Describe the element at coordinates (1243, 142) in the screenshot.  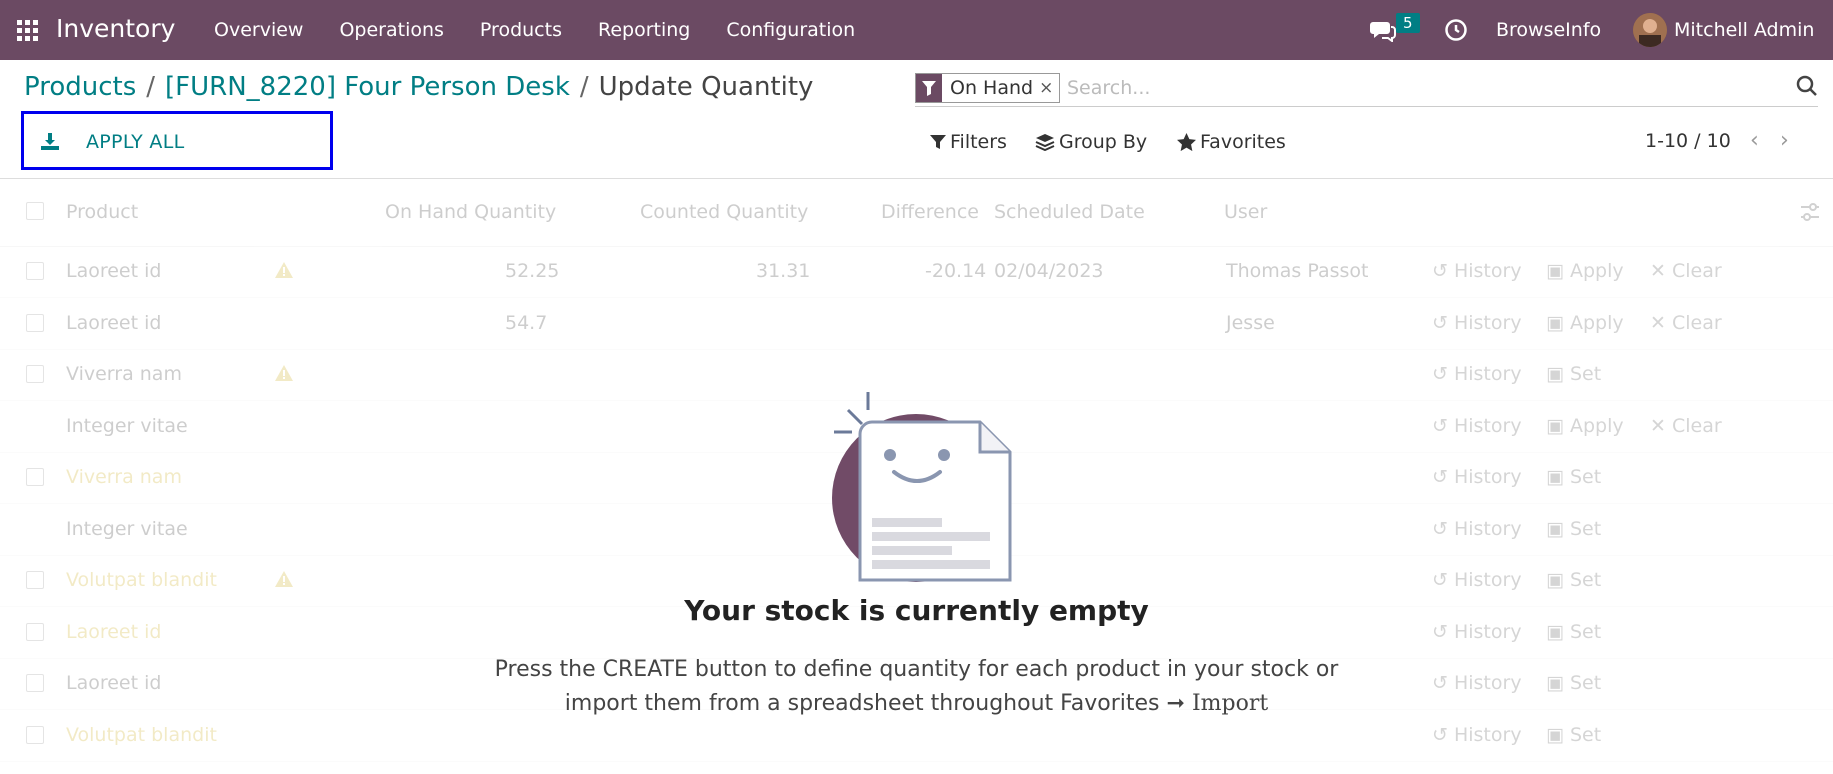
I see `favorites-label: Favorites` at that location.